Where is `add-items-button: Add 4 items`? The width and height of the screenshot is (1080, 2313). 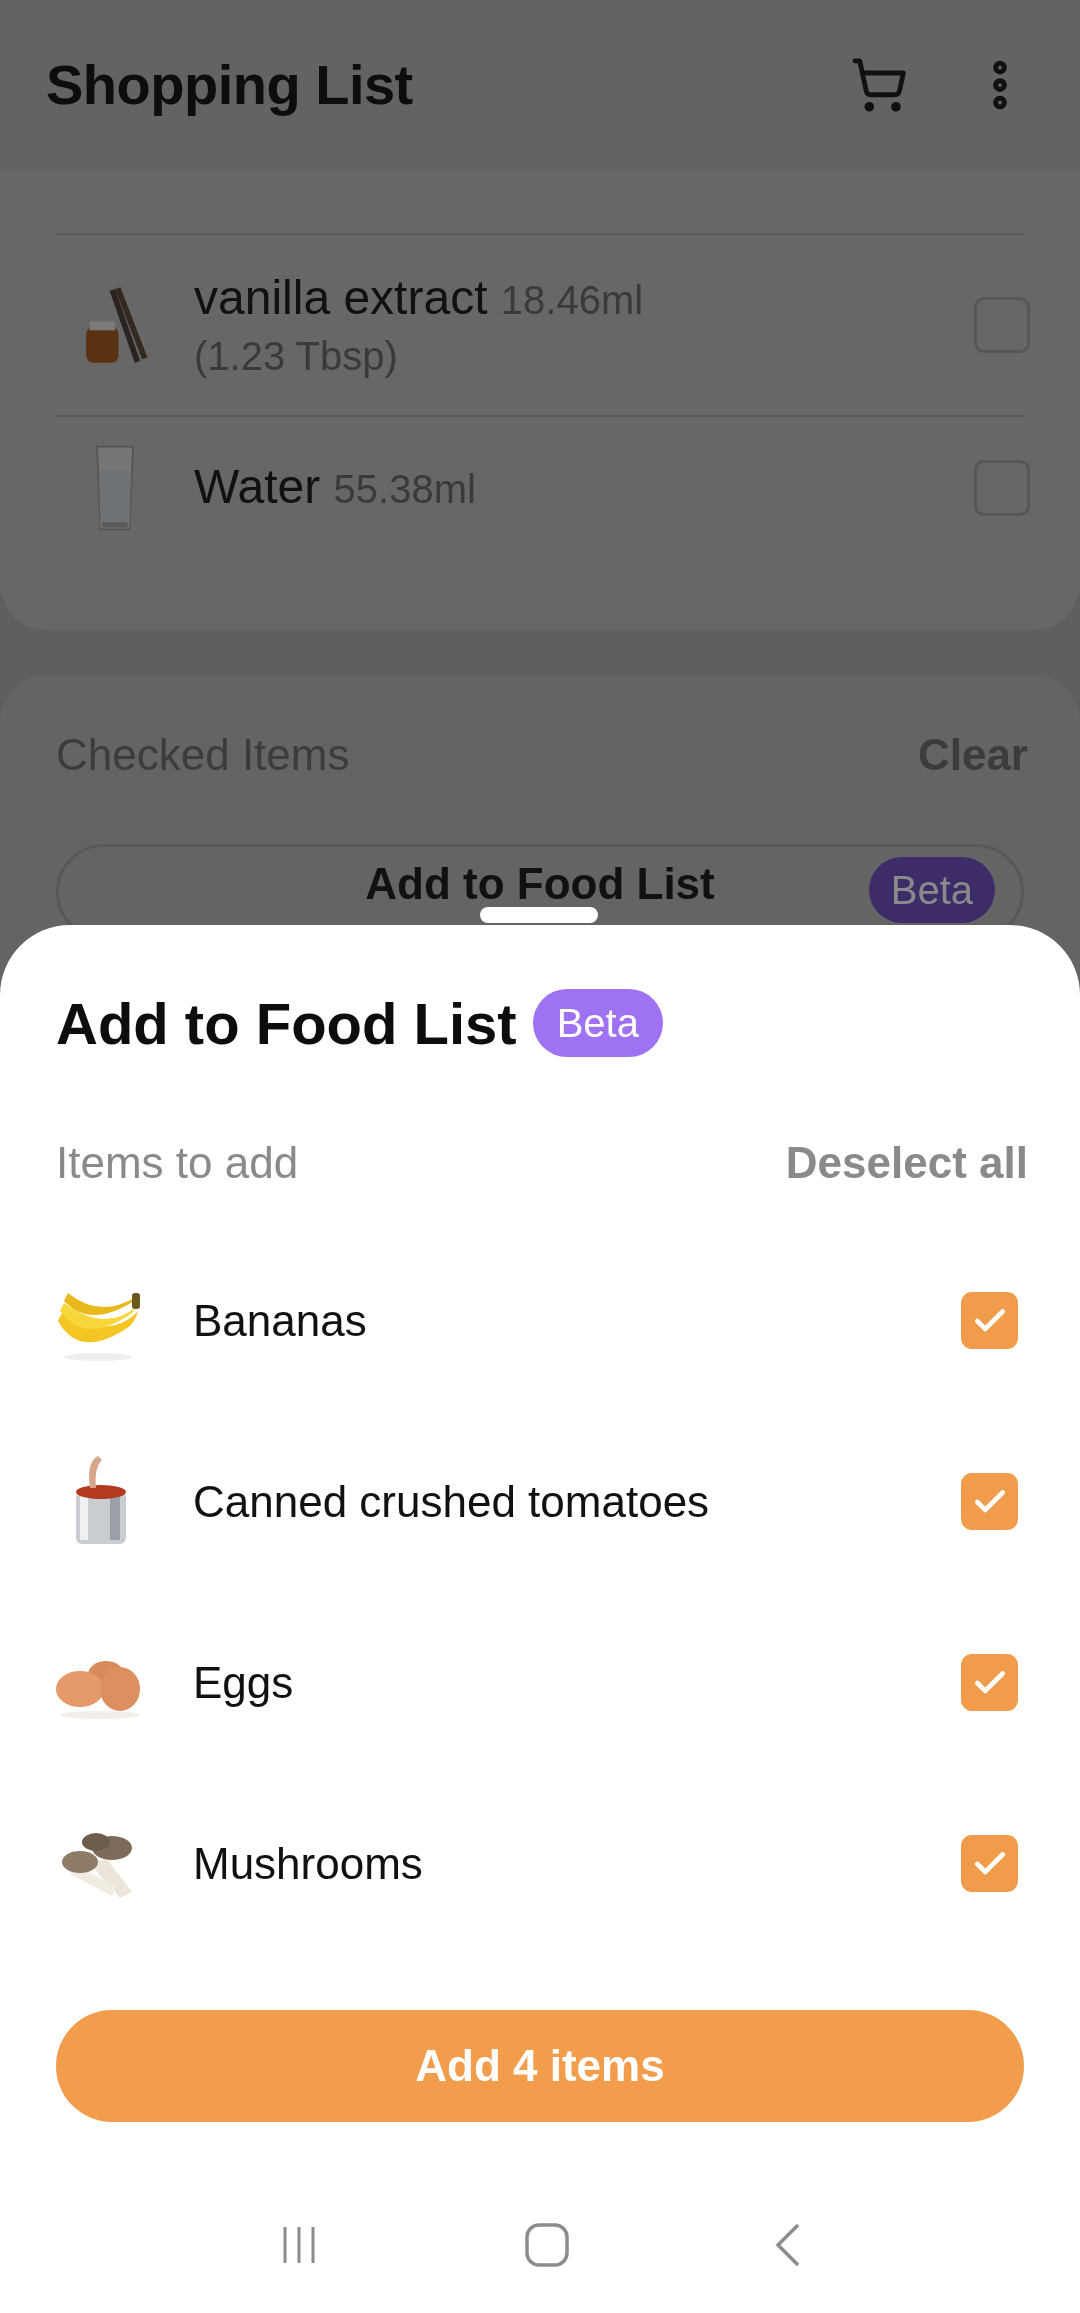 add-items-button: Add 4 items is located at coordinates (540, 2066).